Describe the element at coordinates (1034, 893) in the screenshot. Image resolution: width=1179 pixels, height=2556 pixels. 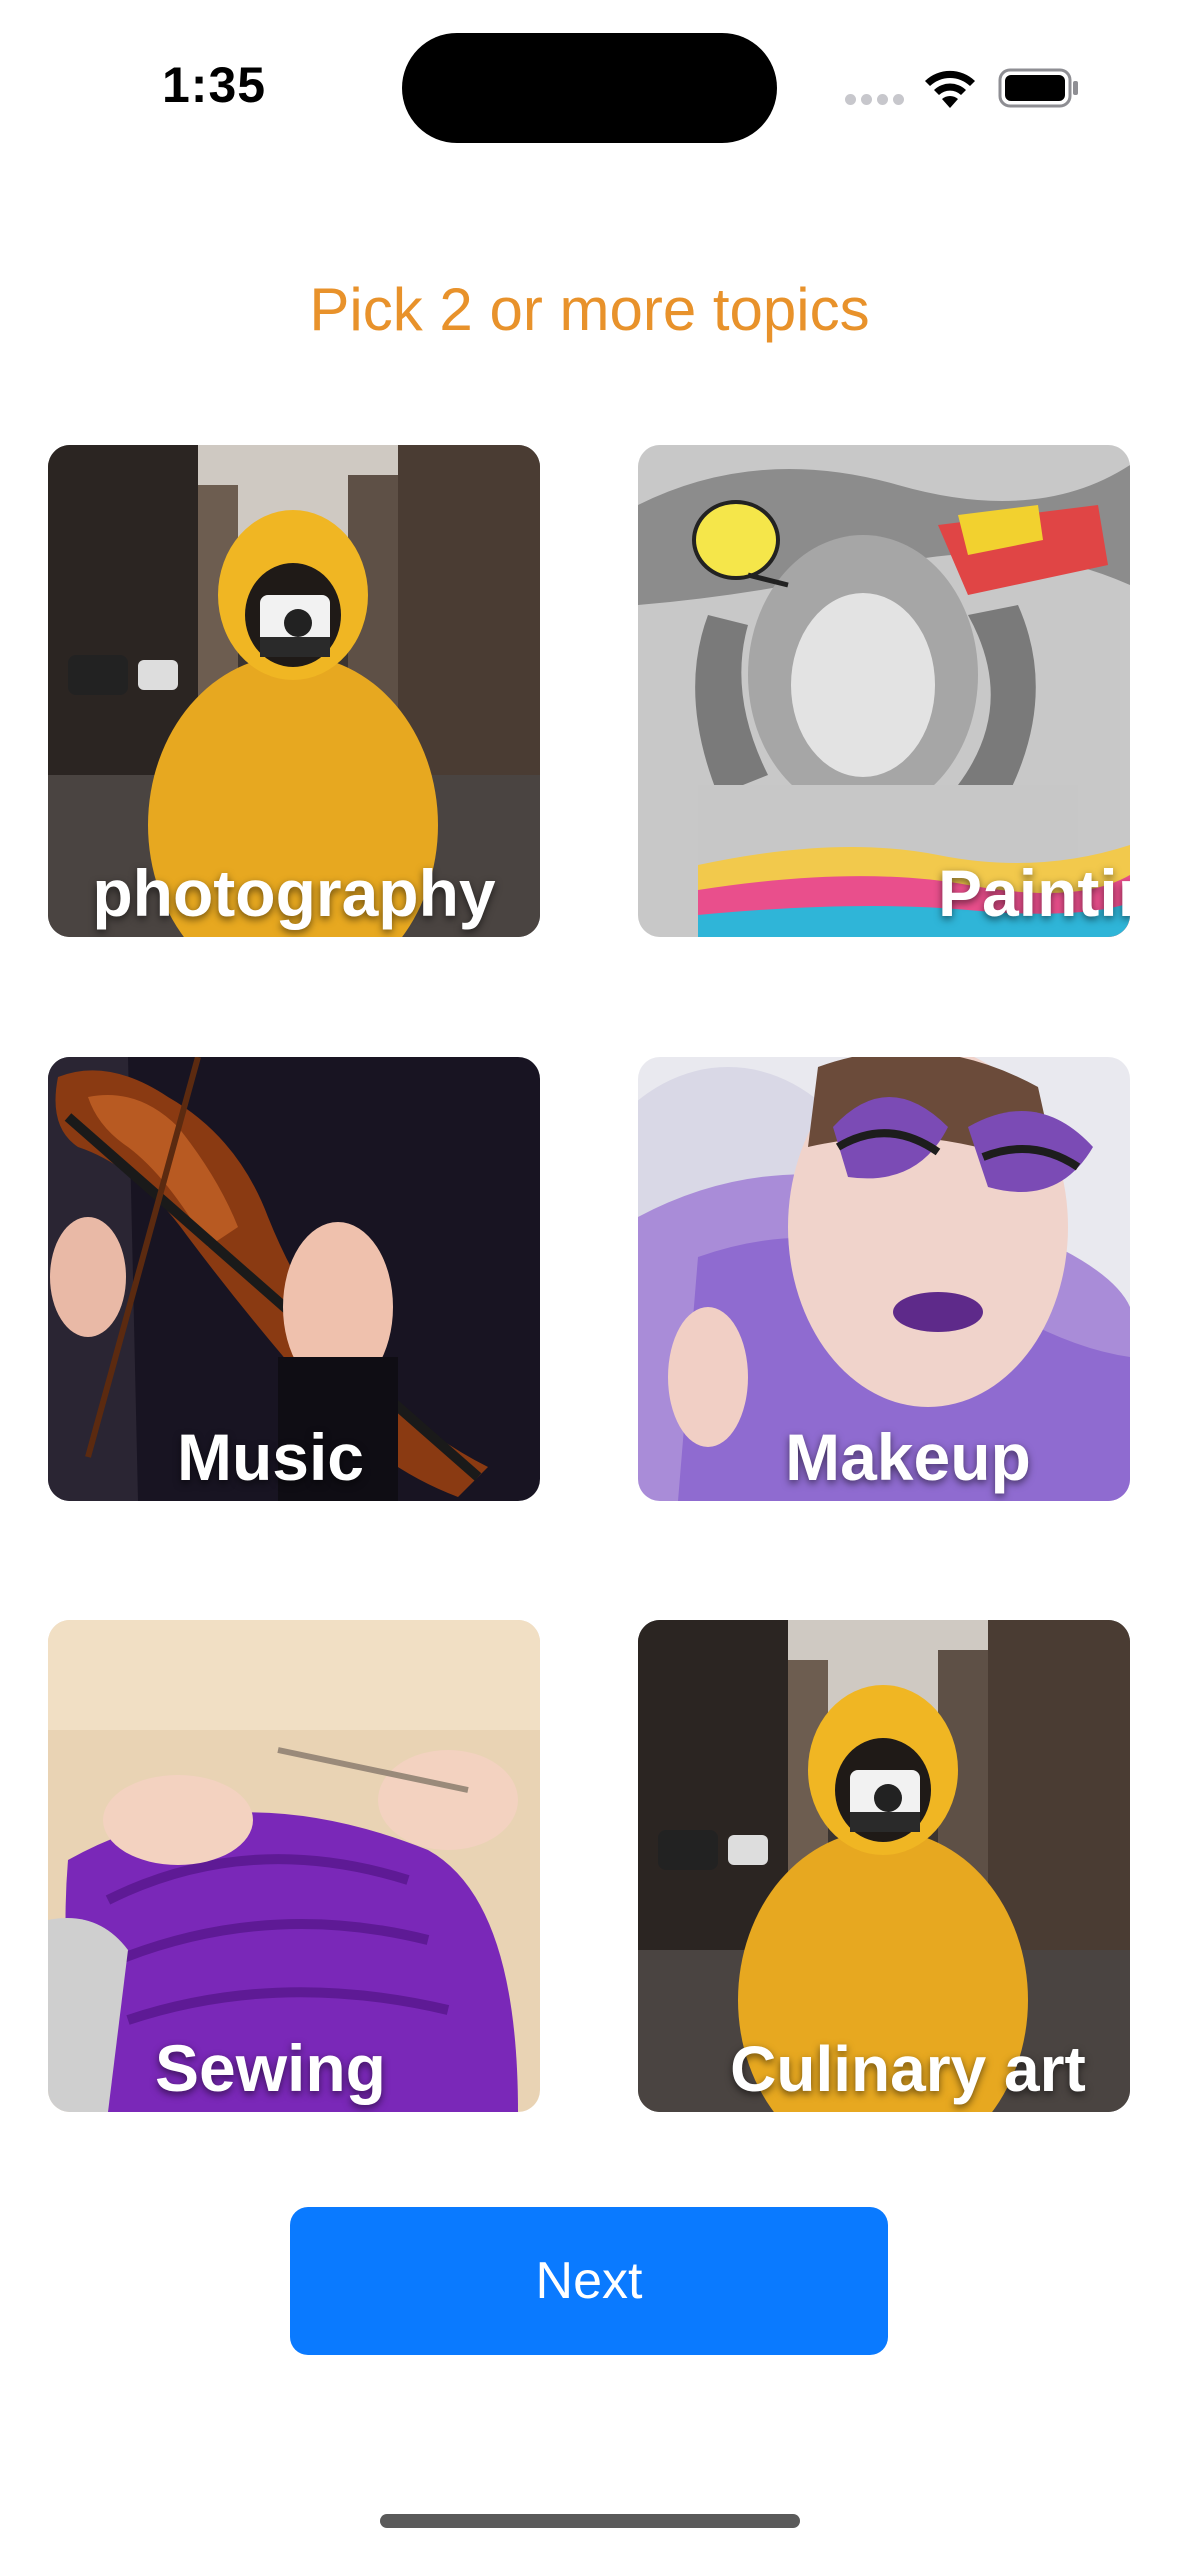
I see `topic-label: Painting` at that location.